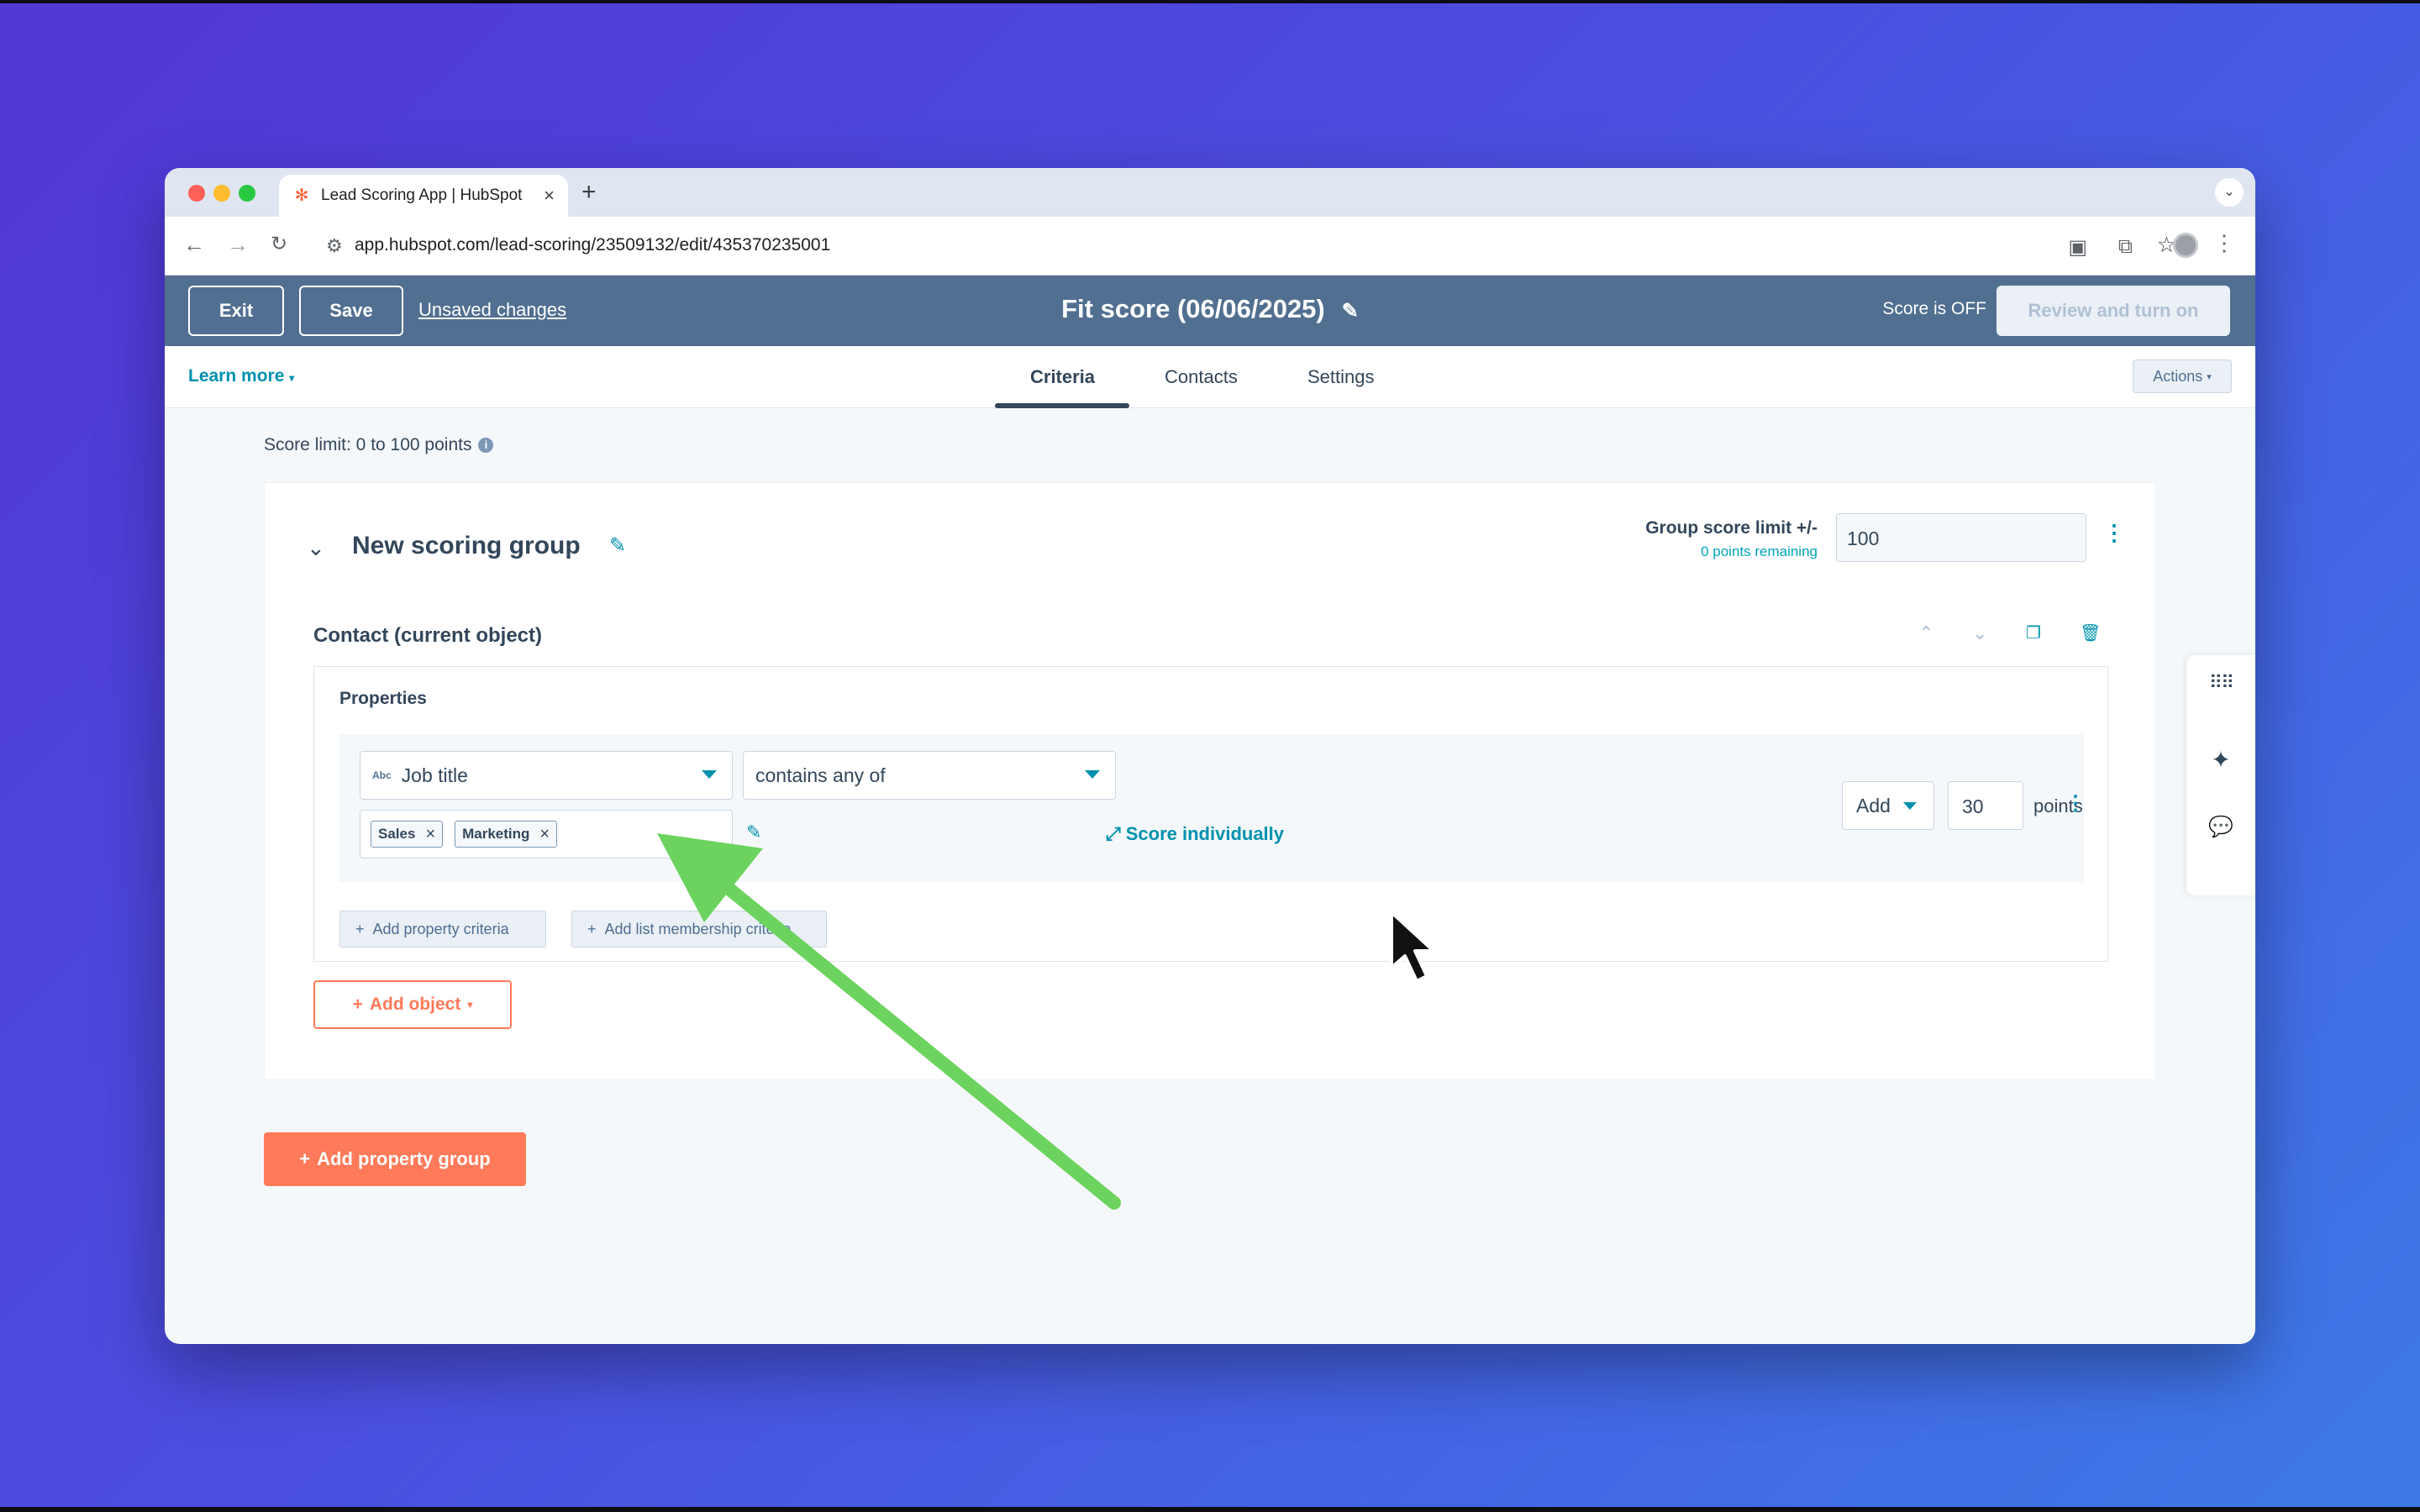 This screenshot has height=1512, width=2420. What do you see at coordinates (1205, 833) in the screenshot?
I see `score-individually-label: Score individually` at bounding box center [1205, 833].